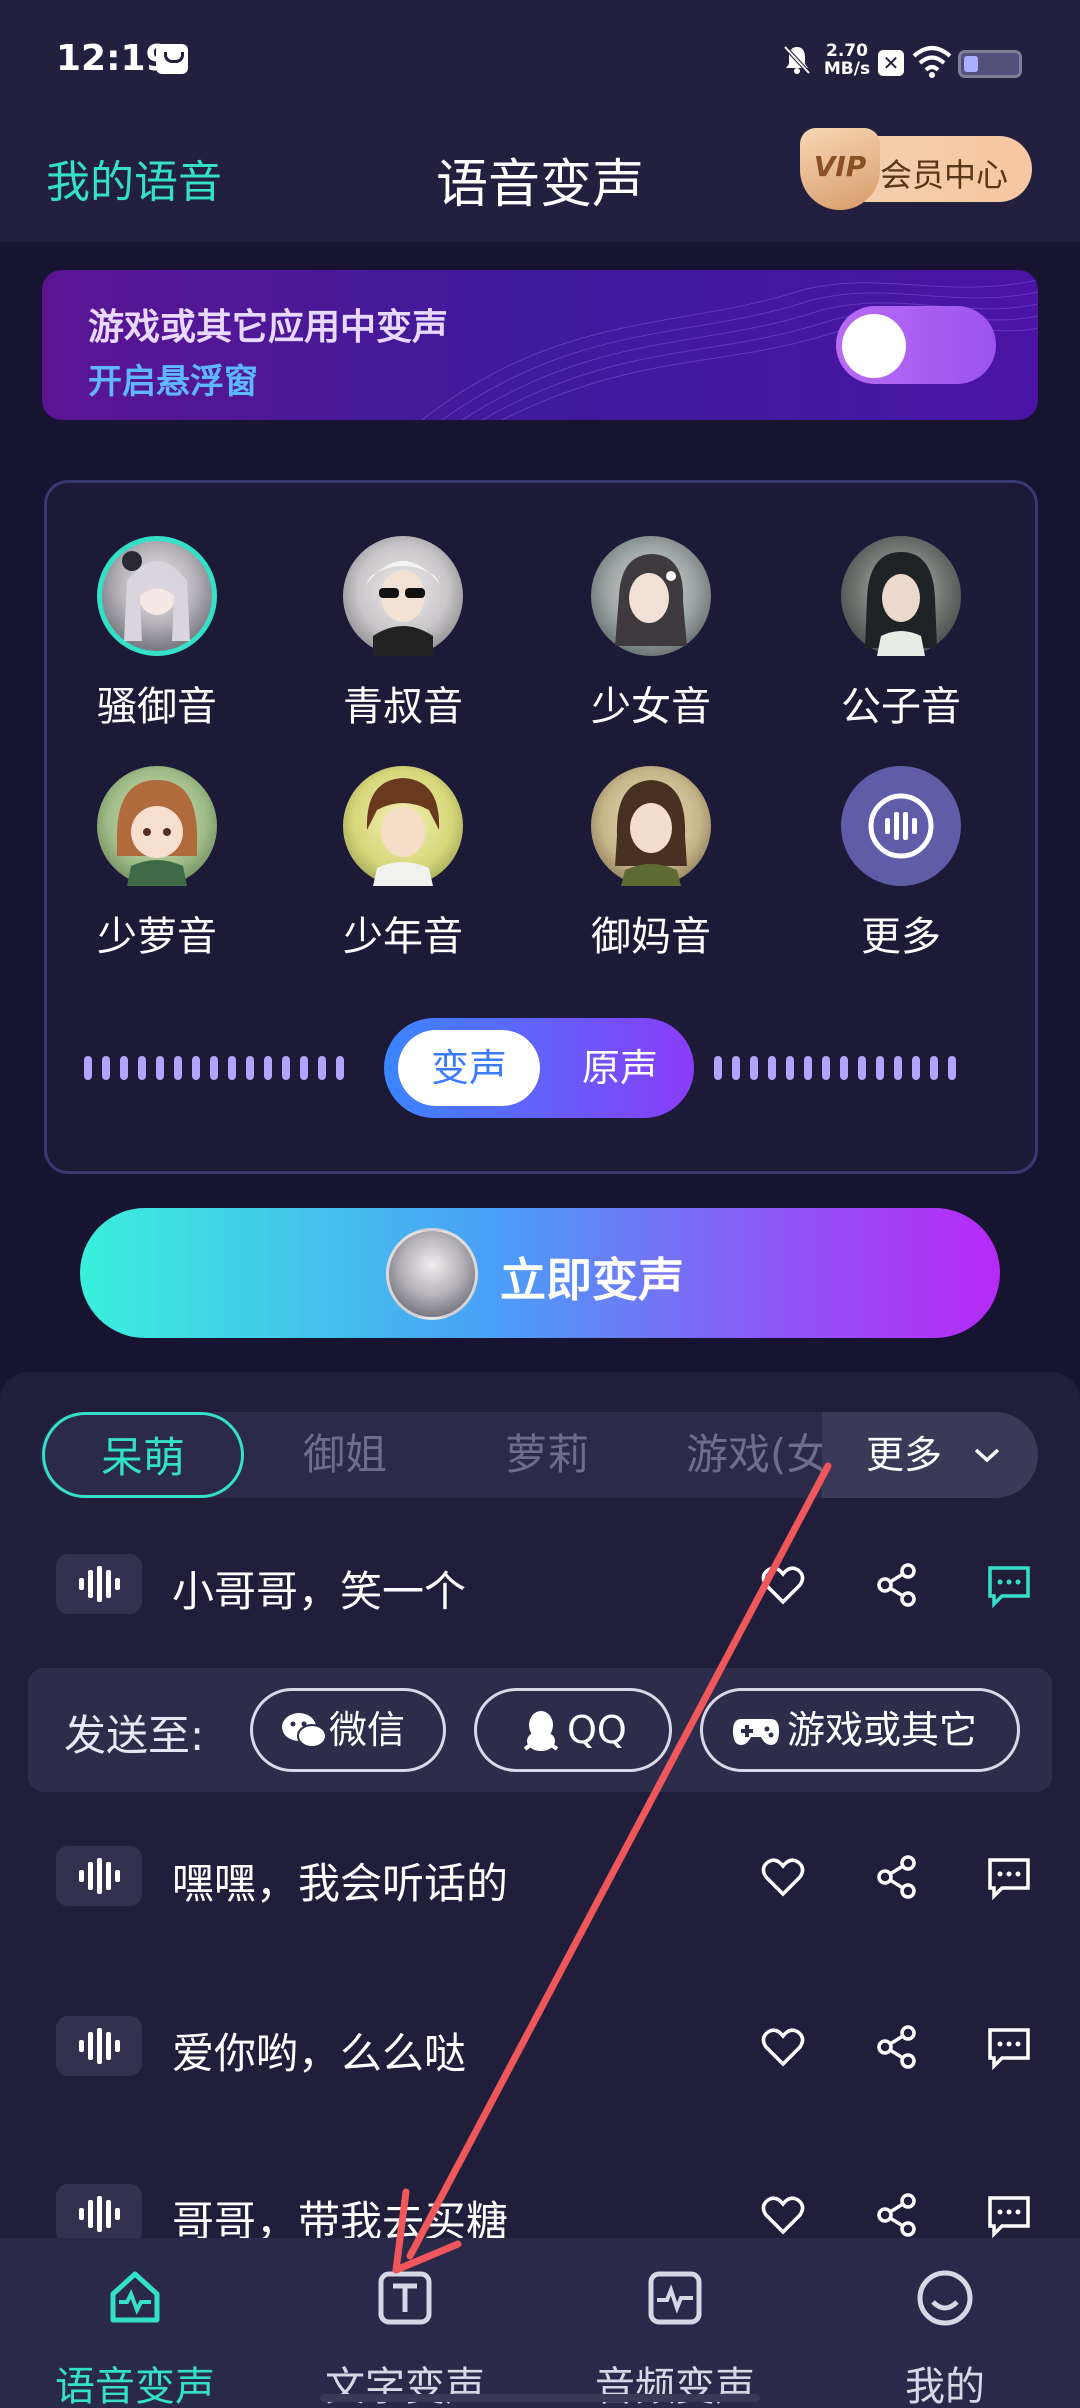  What do you see at coordinates (319, 1591) in the screenshot?
I see `phrase-text: 小哥哥，笑一个` at bounding box center [319, 1591].